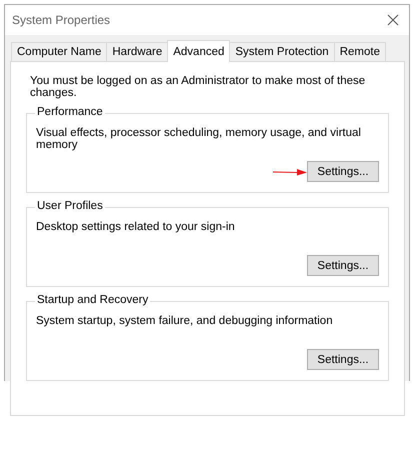  Describe the element at coordinates (70, 112) in the screenshot. I see `group-title: Performance` at that location.